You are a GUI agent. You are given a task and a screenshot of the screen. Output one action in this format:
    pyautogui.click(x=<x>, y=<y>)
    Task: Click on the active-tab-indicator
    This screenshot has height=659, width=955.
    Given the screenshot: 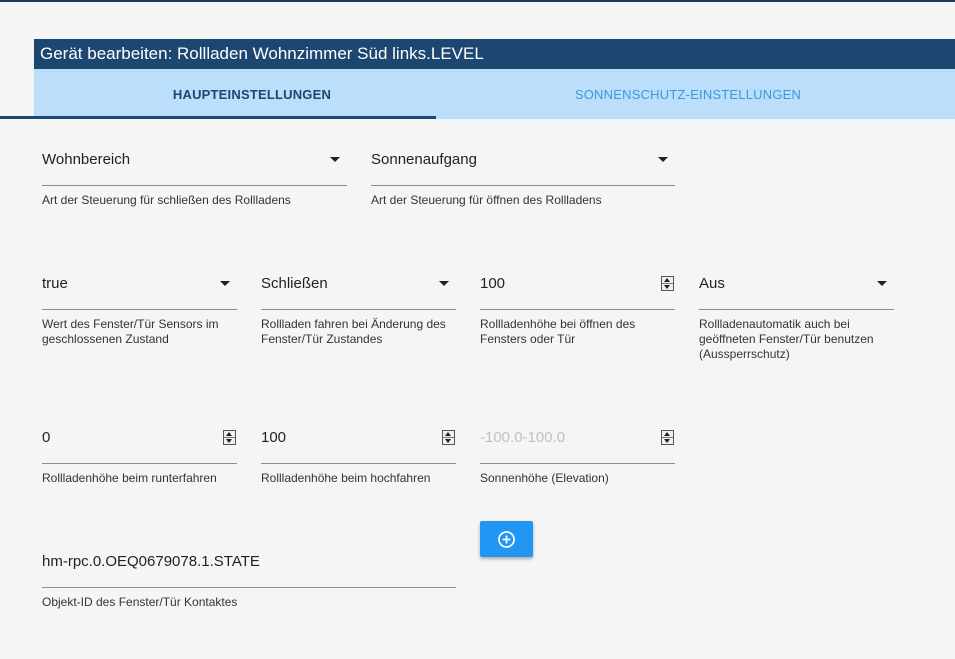 What is the action you would take?
    pyautogui.click(x=218, y=117)
    